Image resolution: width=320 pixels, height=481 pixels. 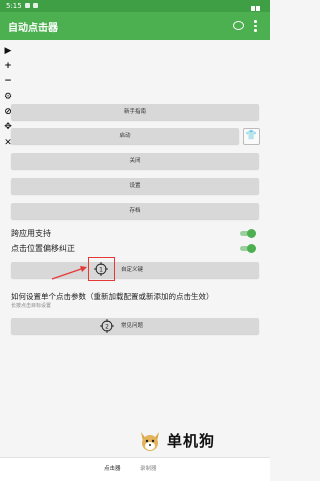 I want to click on marker-two-text: 2, so click(x=107, y=327).